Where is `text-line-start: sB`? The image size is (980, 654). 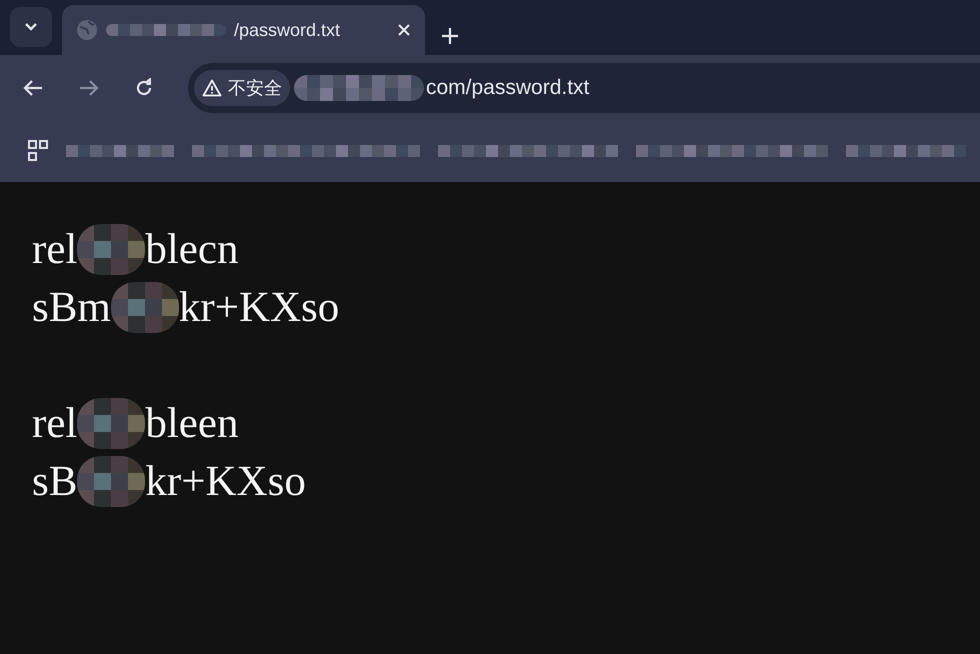 text-line-start: sB is located at coordinates (55, 481).